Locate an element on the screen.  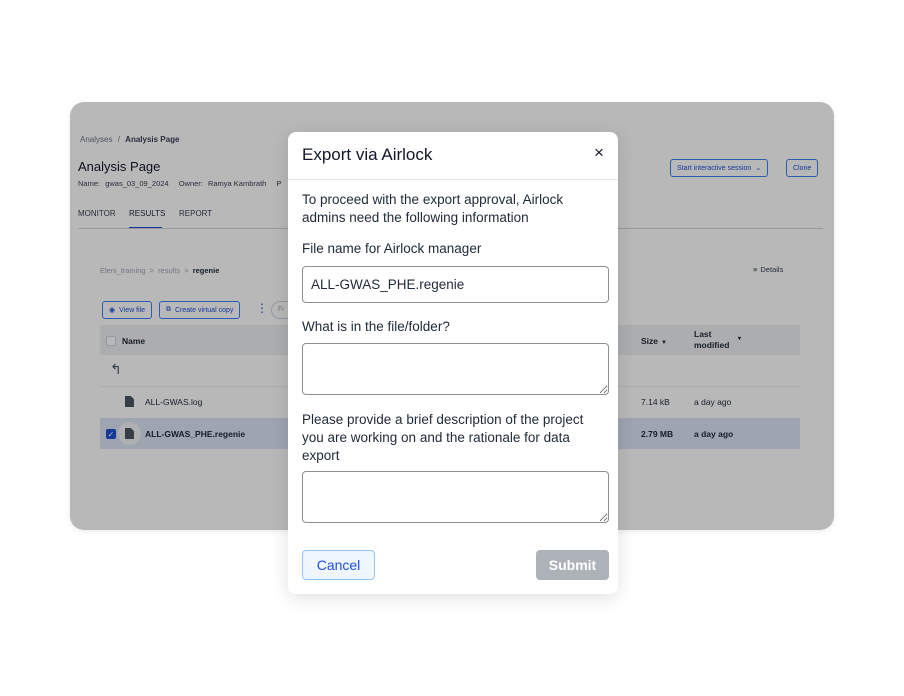
file-name-label: File name for Airlock manager is located at coordinates (392, 248).